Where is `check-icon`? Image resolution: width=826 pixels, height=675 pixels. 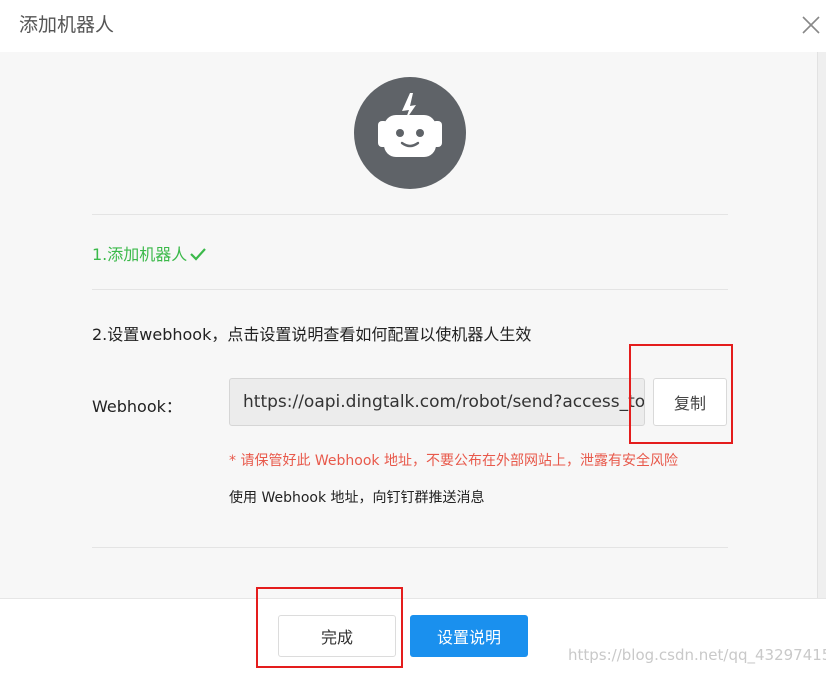
check-icon is located at coordinates (198, 256).